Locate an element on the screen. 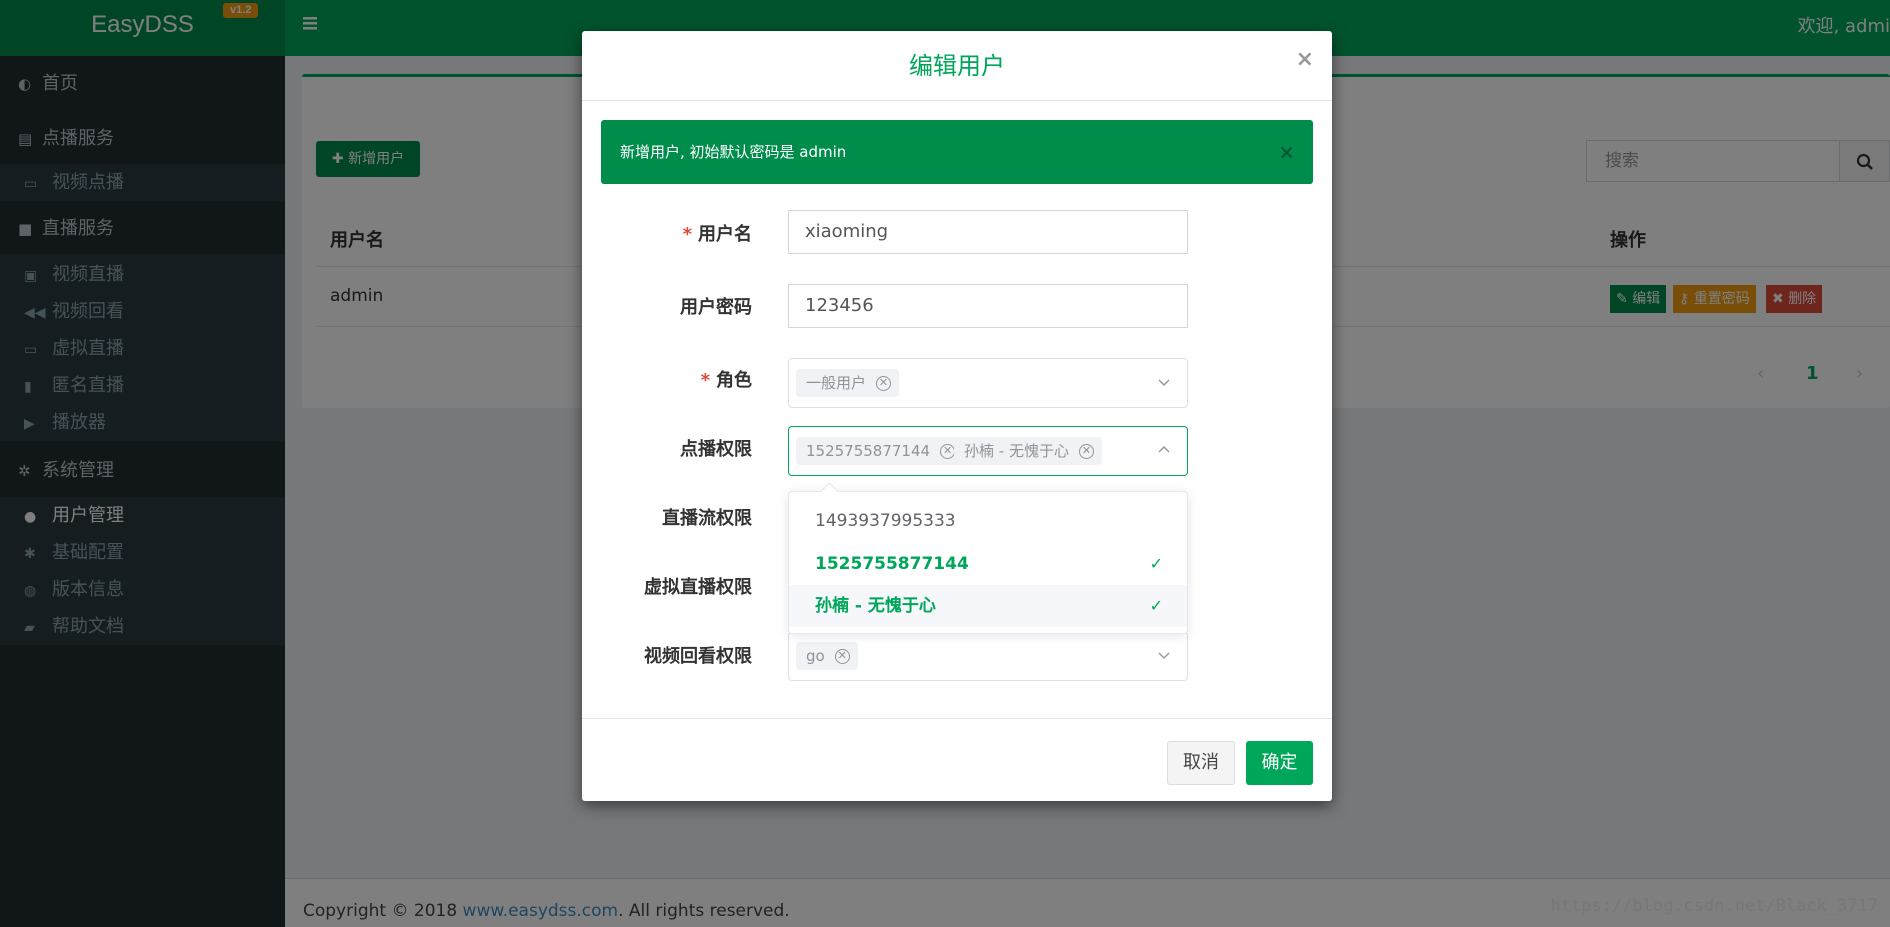 This screenshot has width=1890, height=927. password-field: 123456 is located at coordinates (988, 306).